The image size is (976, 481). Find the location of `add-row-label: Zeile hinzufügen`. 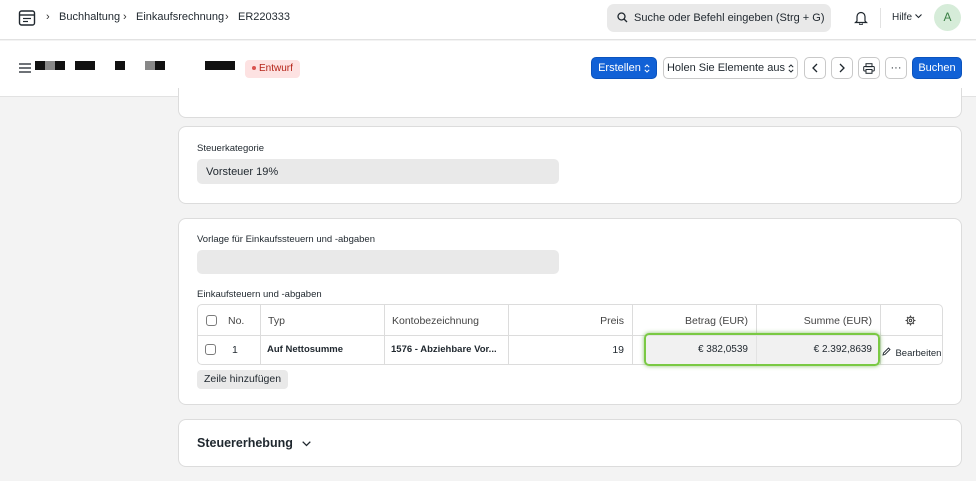

add-row-label: Zeile hinzufügen is located at coordinates (243, 379).